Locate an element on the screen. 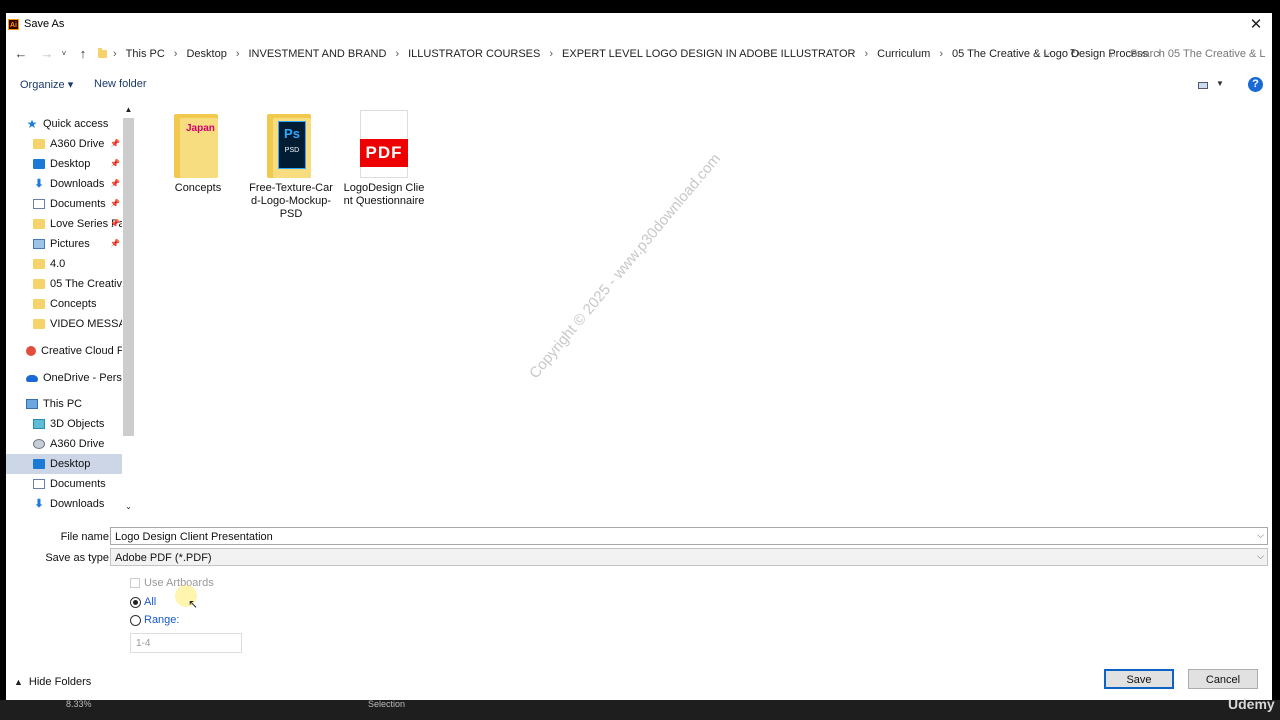 The width and height of the screenshot is (1280, 720). close-icon: ✕ is located at coordinates (1256, 25).